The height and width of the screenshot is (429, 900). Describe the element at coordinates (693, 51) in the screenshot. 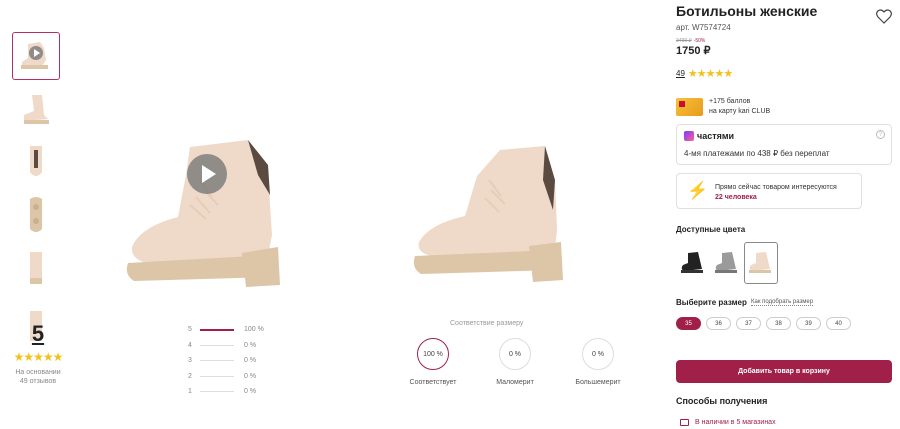

I see `price: 1750 ₽` at that location.